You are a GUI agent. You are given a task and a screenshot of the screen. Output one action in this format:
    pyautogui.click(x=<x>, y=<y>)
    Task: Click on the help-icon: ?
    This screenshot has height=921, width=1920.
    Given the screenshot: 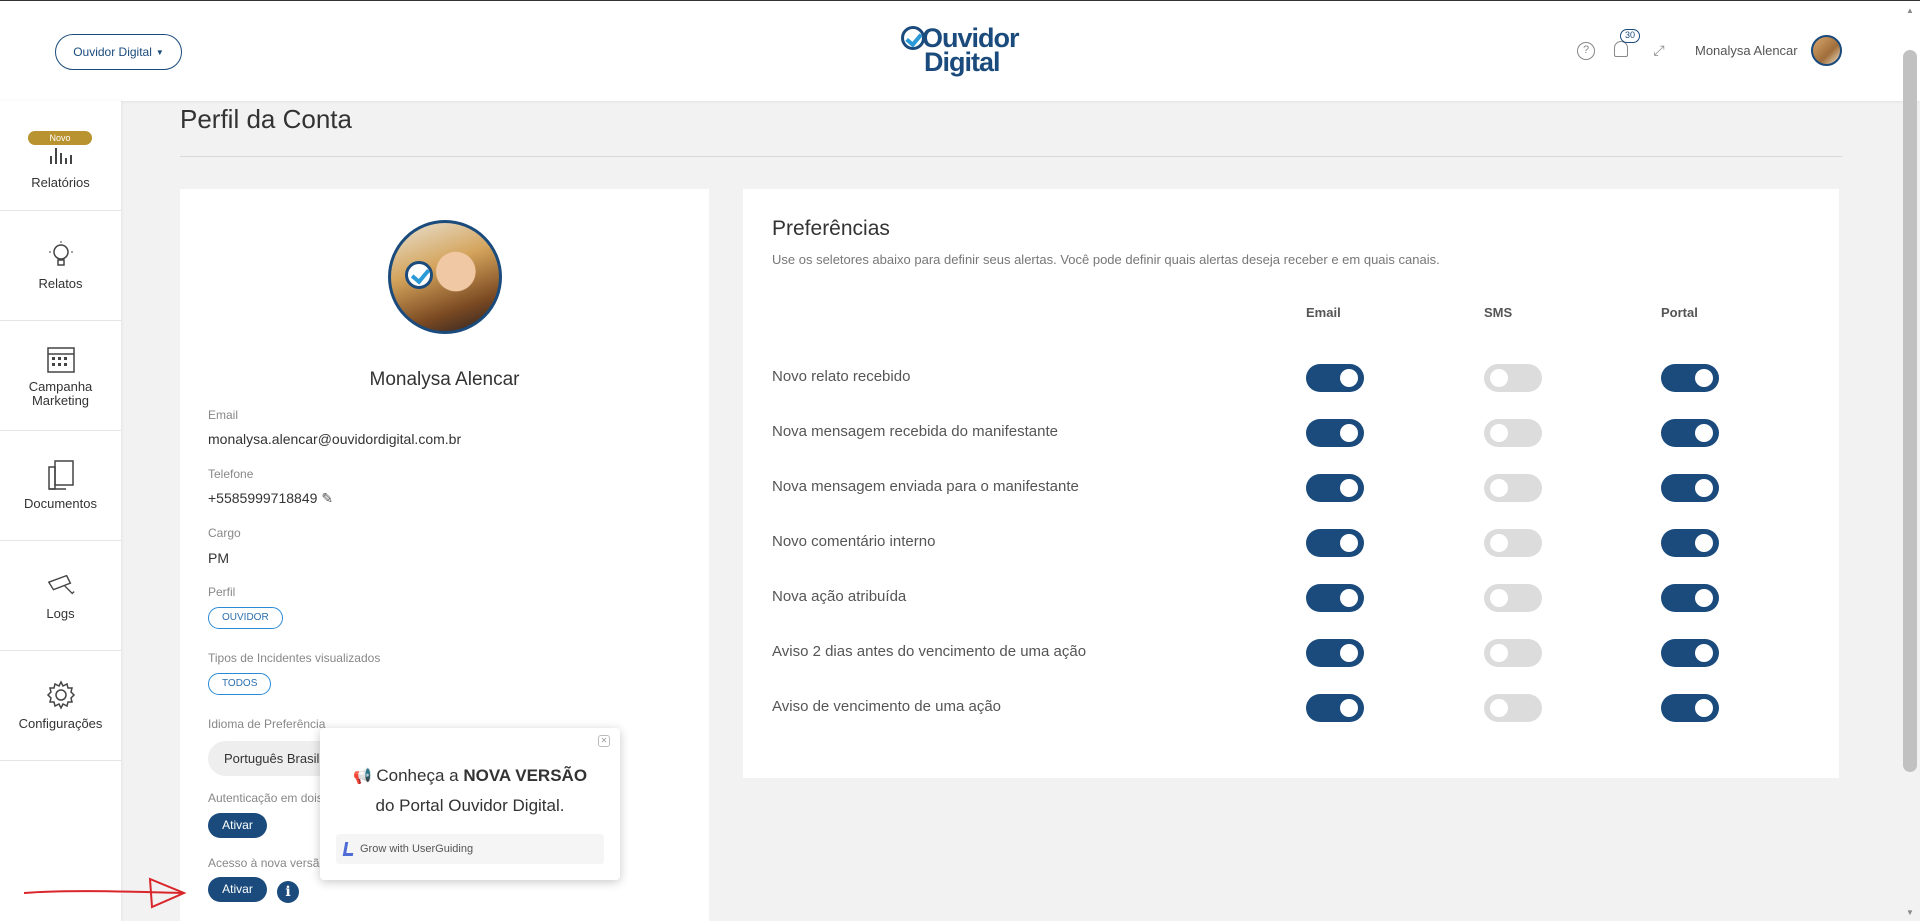 What is the action you would take?
    pyautogui.click(x=1586, y=51)
    